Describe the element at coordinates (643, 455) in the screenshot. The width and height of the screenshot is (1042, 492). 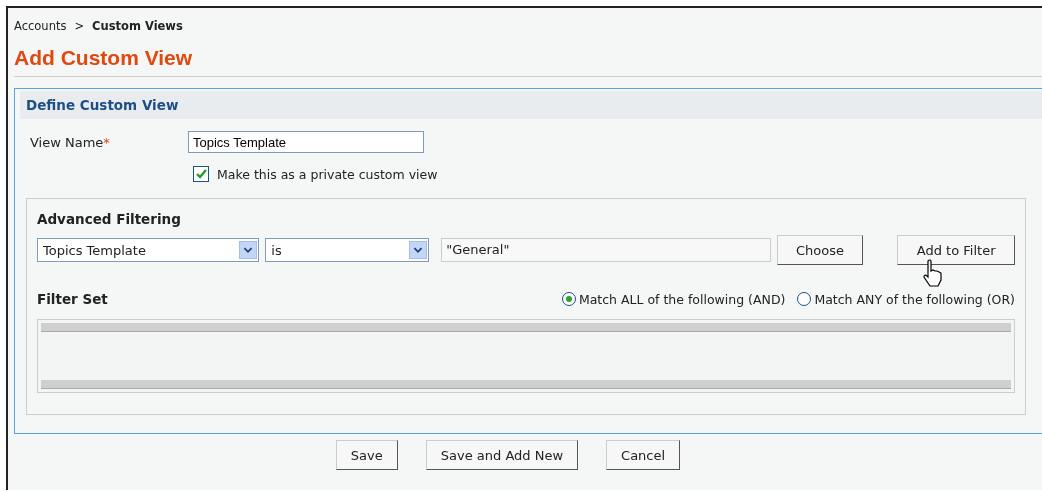
I see `form-button: Cancel` at that location.